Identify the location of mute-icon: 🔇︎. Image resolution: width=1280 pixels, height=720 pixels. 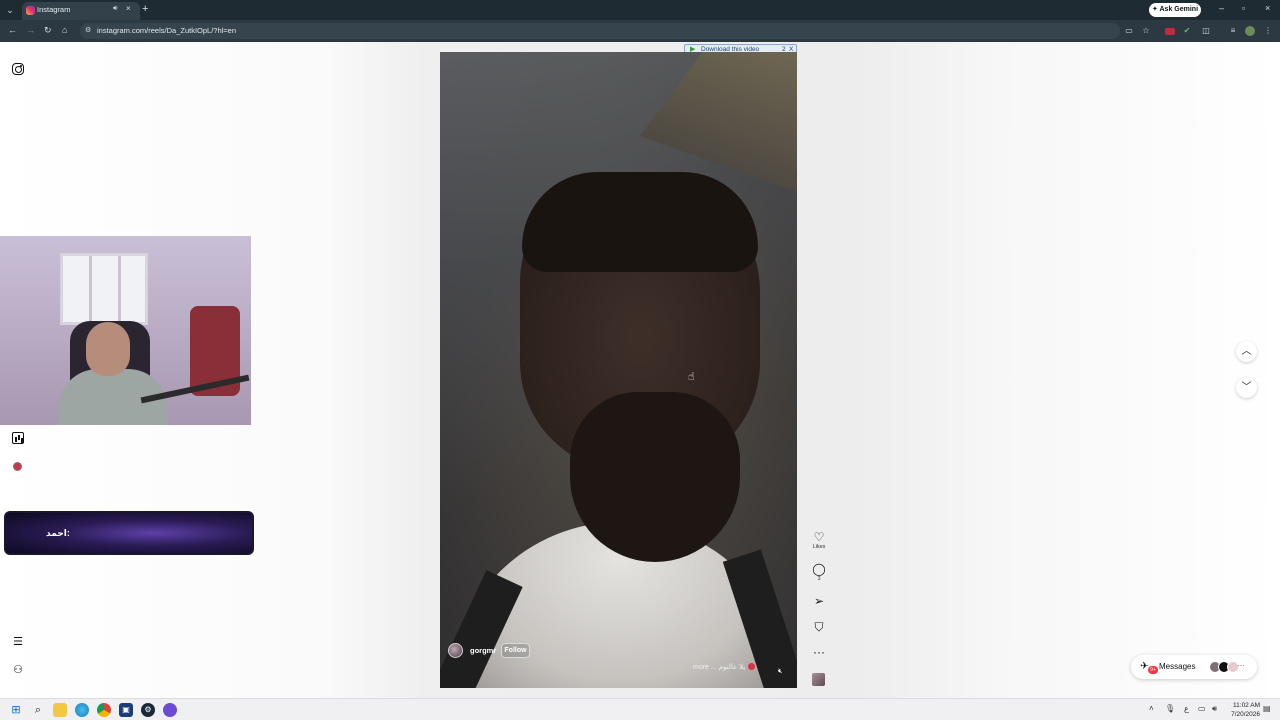
(780, 672).